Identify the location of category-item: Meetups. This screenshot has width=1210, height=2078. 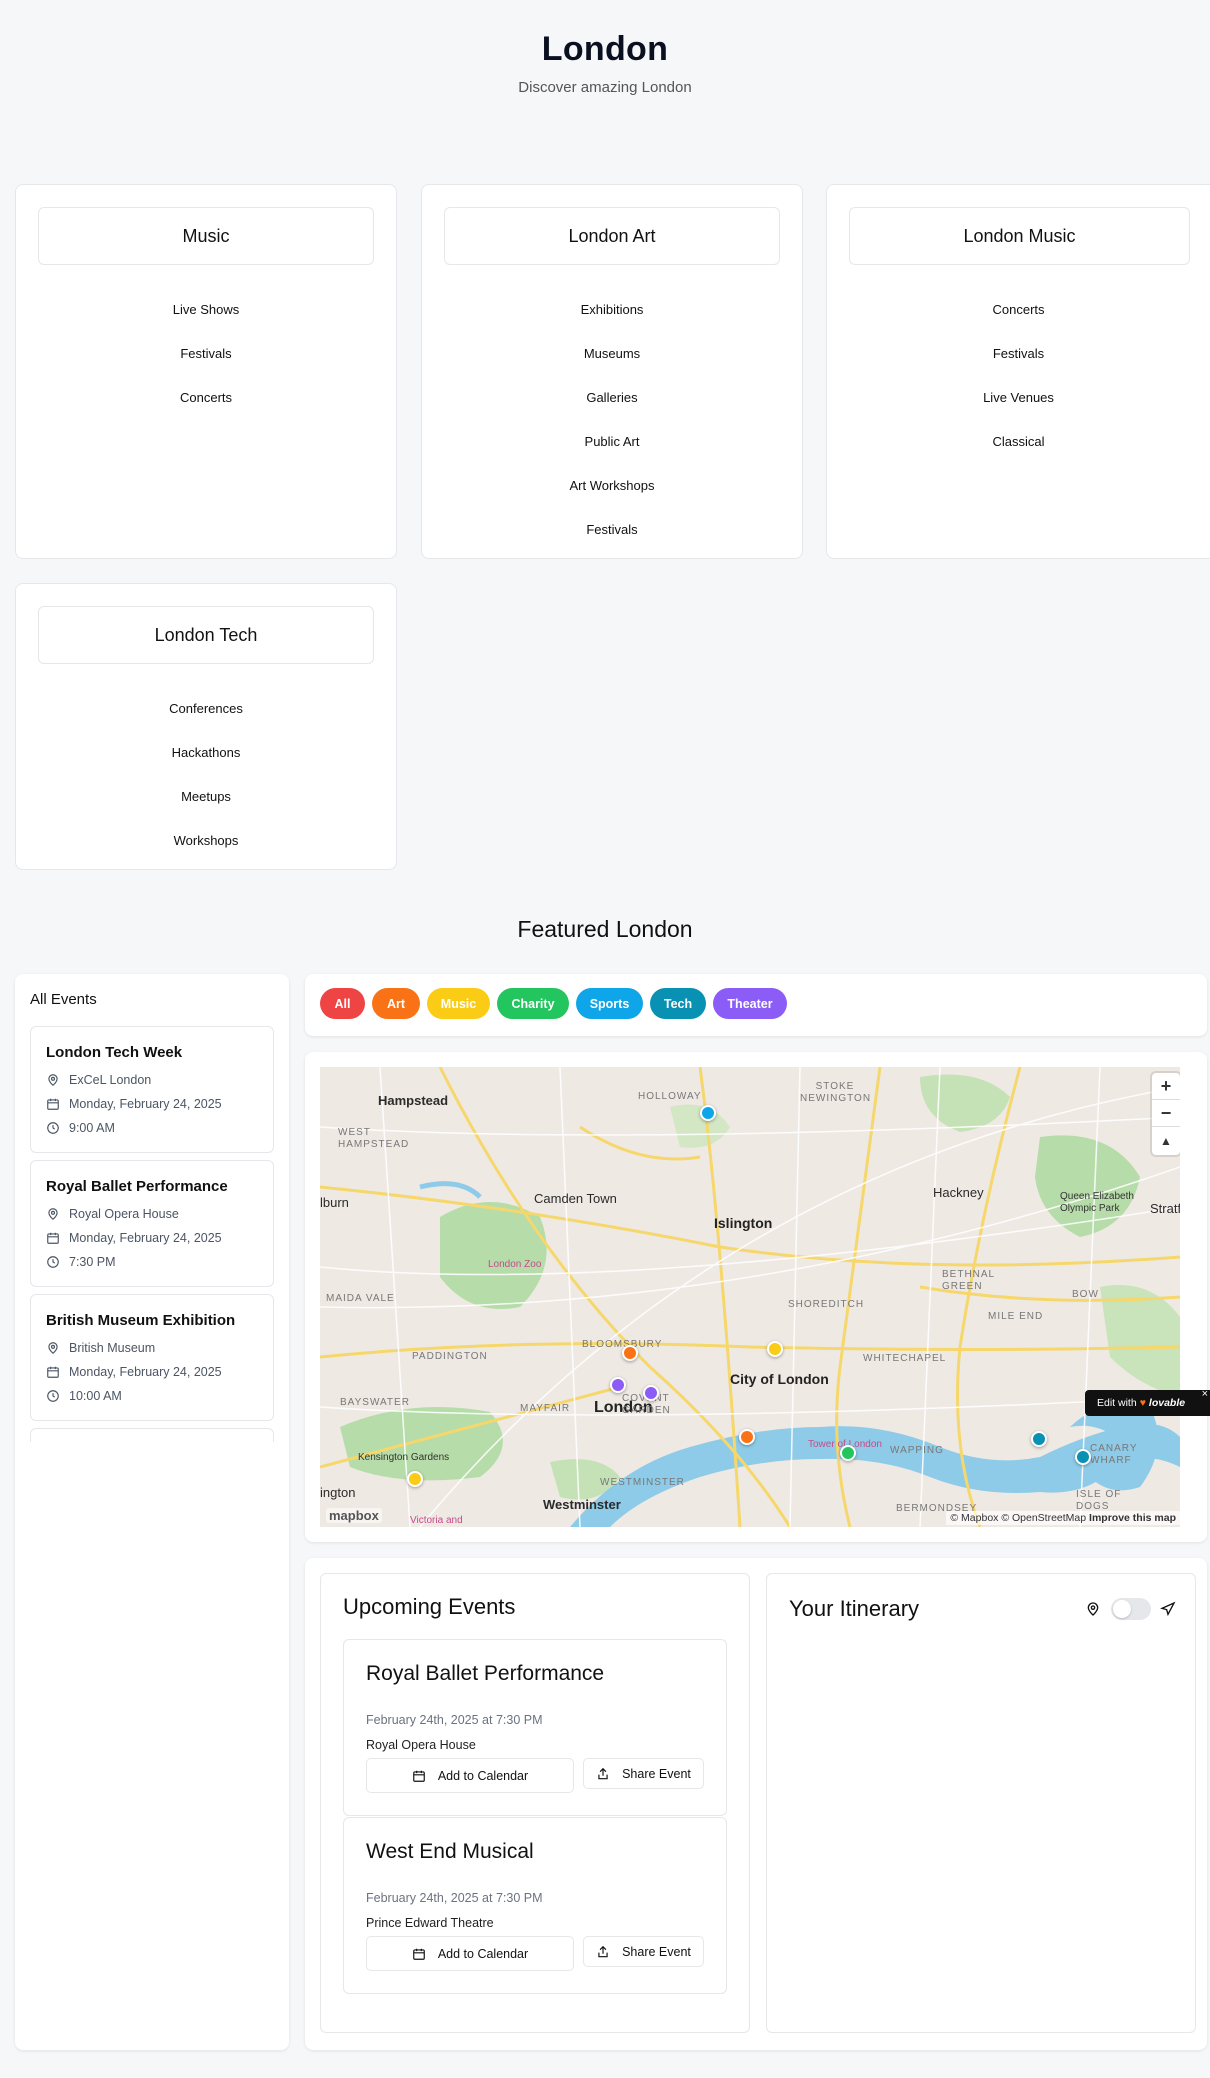
(206, 796).